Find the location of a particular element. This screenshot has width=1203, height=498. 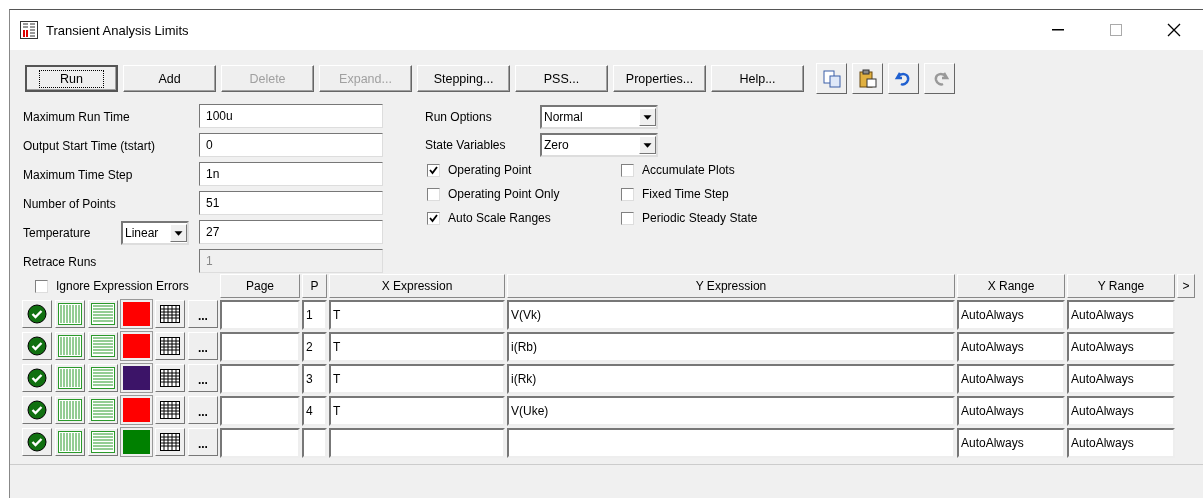

copy-icon is located at coordinates (831, 78).